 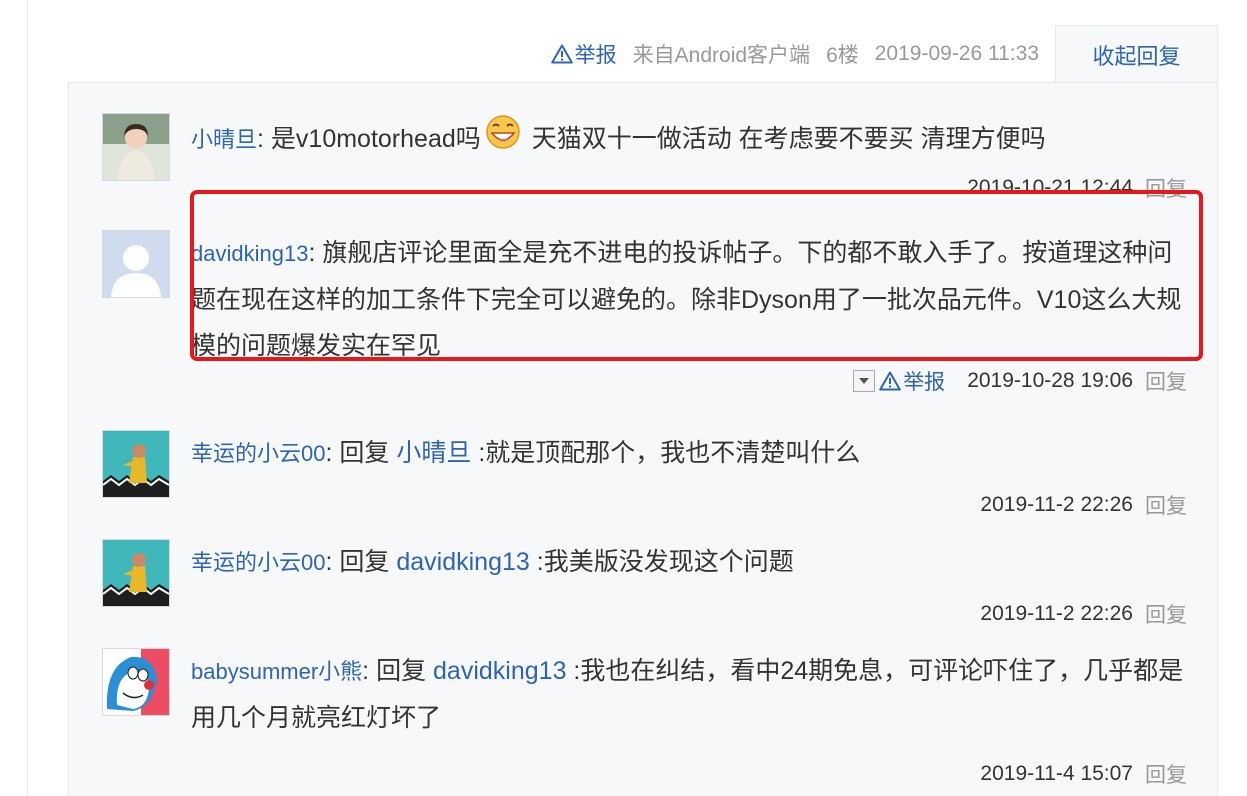 What do you see at coordinates (785, 139) in the screenshot?
I see `reply-text-continued: 天猫双十一做活动 在考虑要不要买 清理方便吗` at bounding box center [785, 139].